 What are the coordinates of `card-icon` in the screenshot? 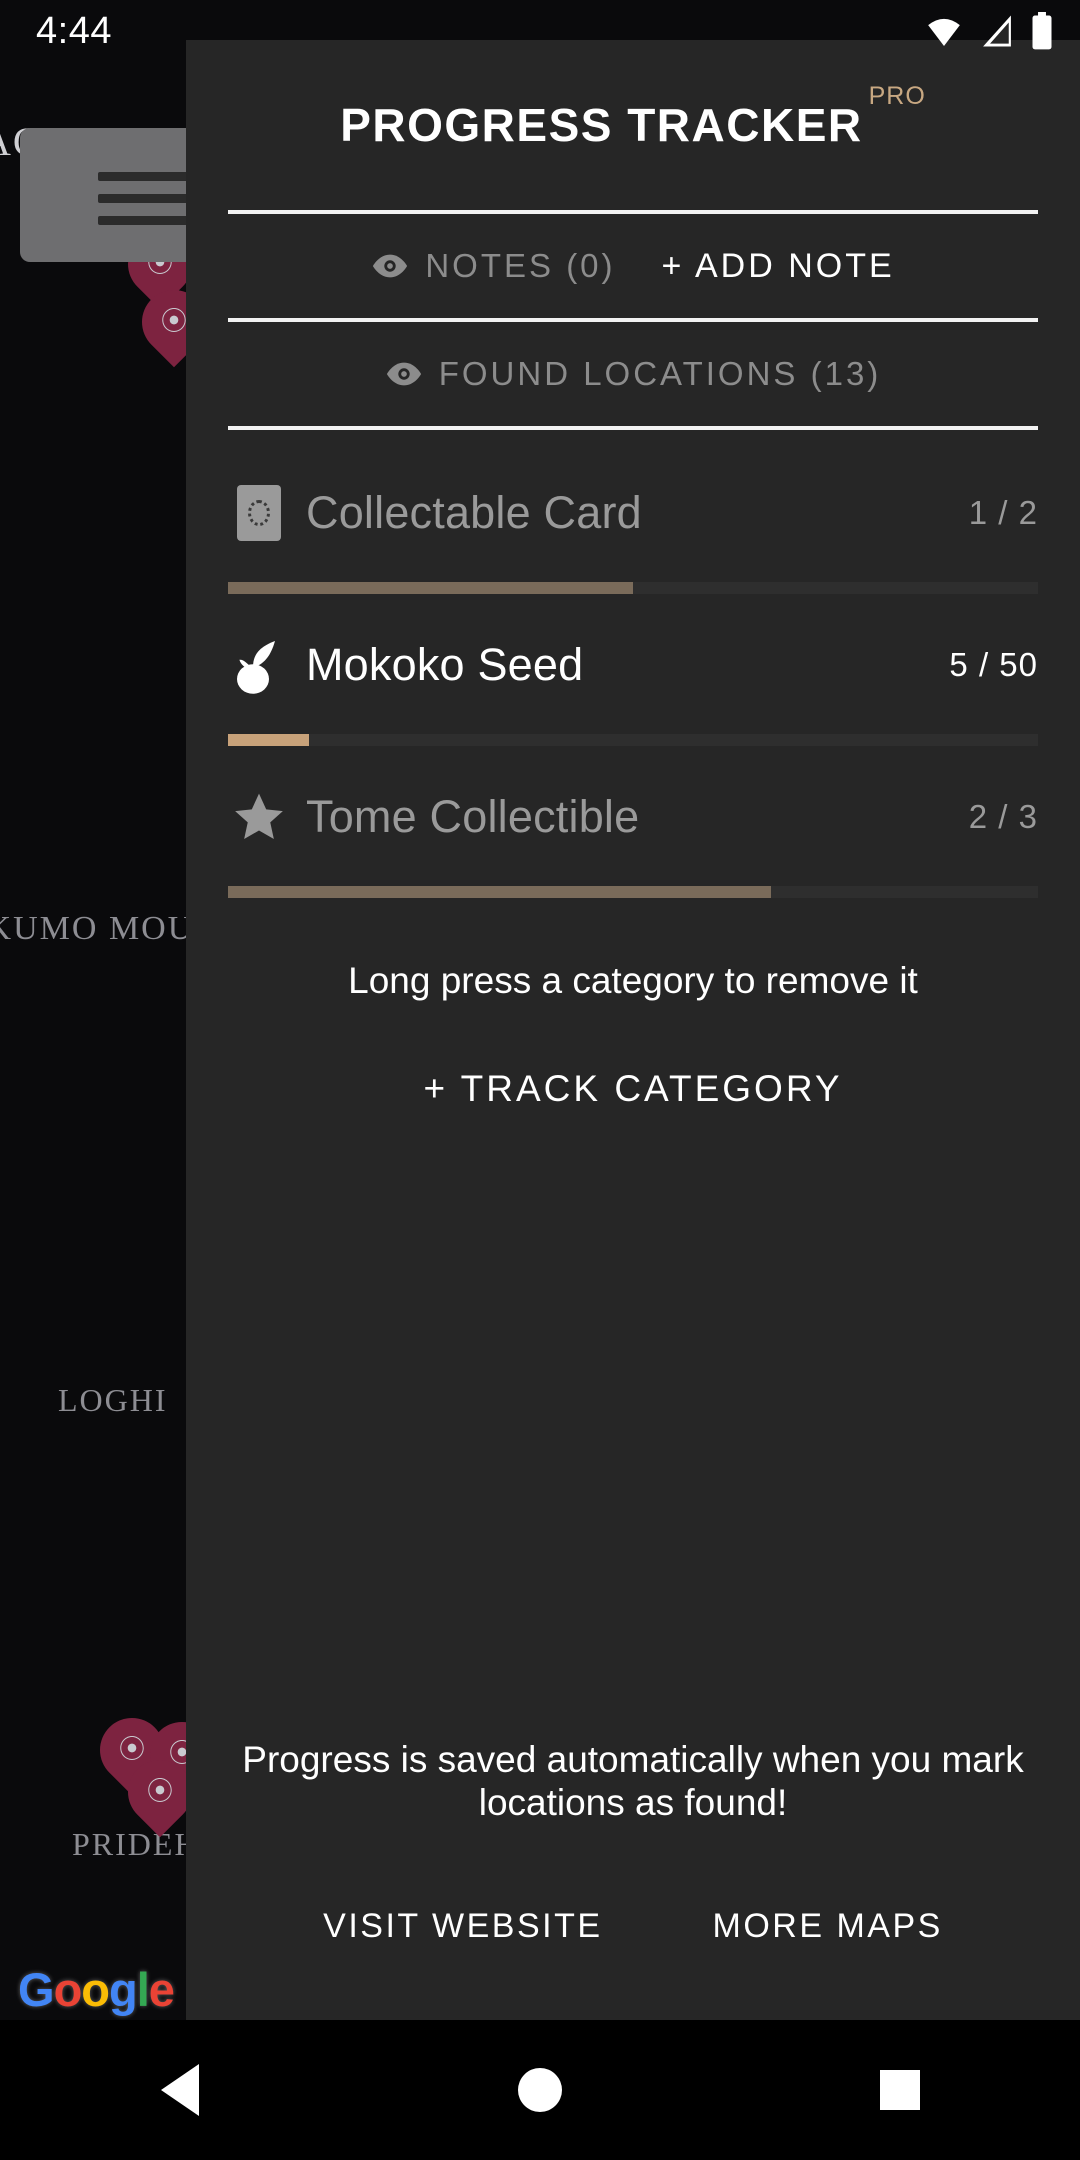 It's located at (259, 513).